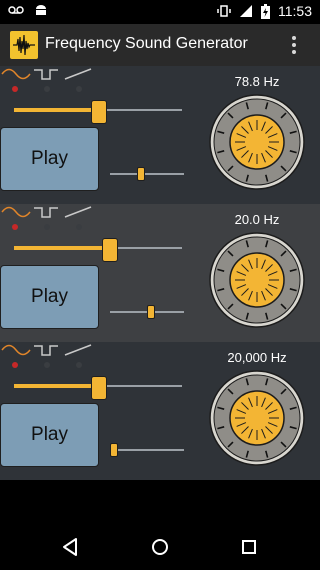 The height and width of the screenshot is (570, 320). What do you see at coordinates (257, 81) in the screenshot?
I see `frequency-readout: 78.8 Hz` at bounding box center [257, 81].